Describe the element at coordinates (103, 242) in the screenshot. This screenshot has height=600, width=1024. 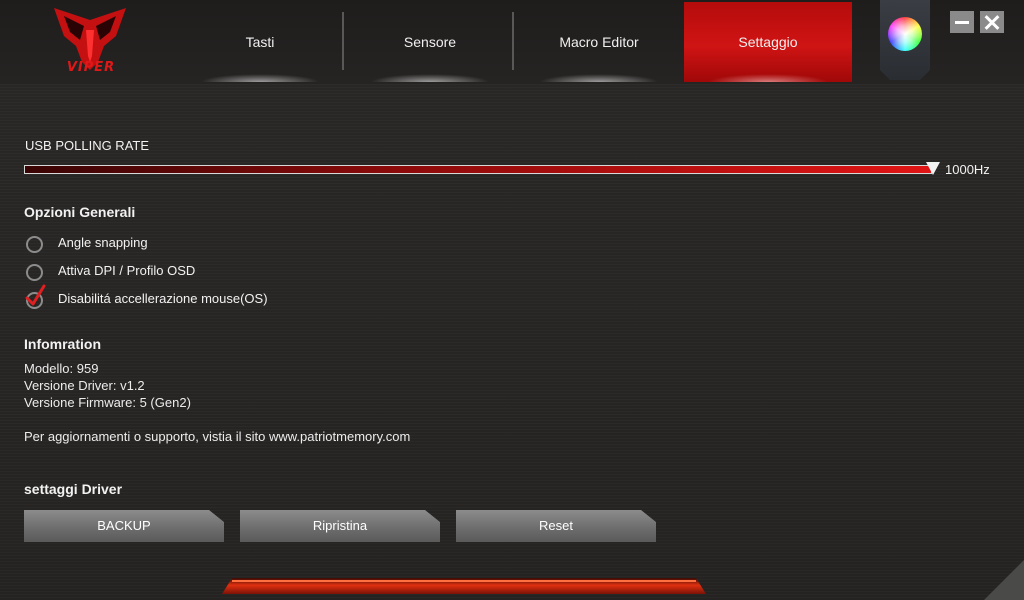
I see `option-label: Angle snapping` at that location.